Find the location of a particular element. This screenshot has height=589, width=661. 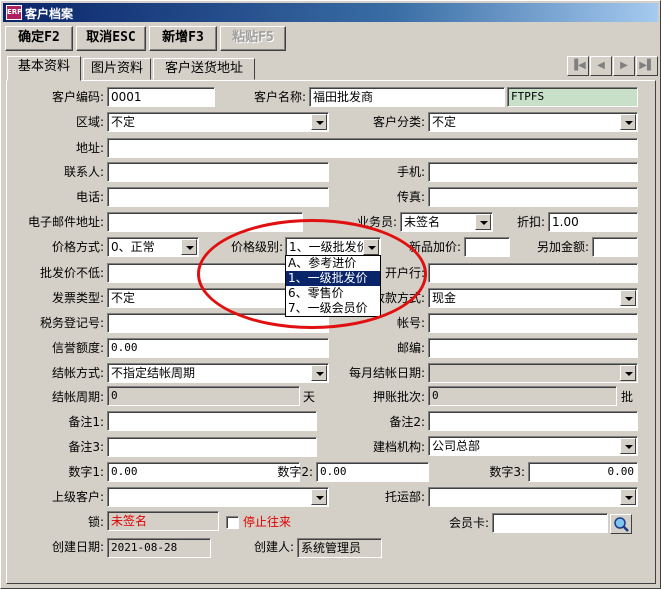

category-select: 不定 is located at coordinates (533, 122).